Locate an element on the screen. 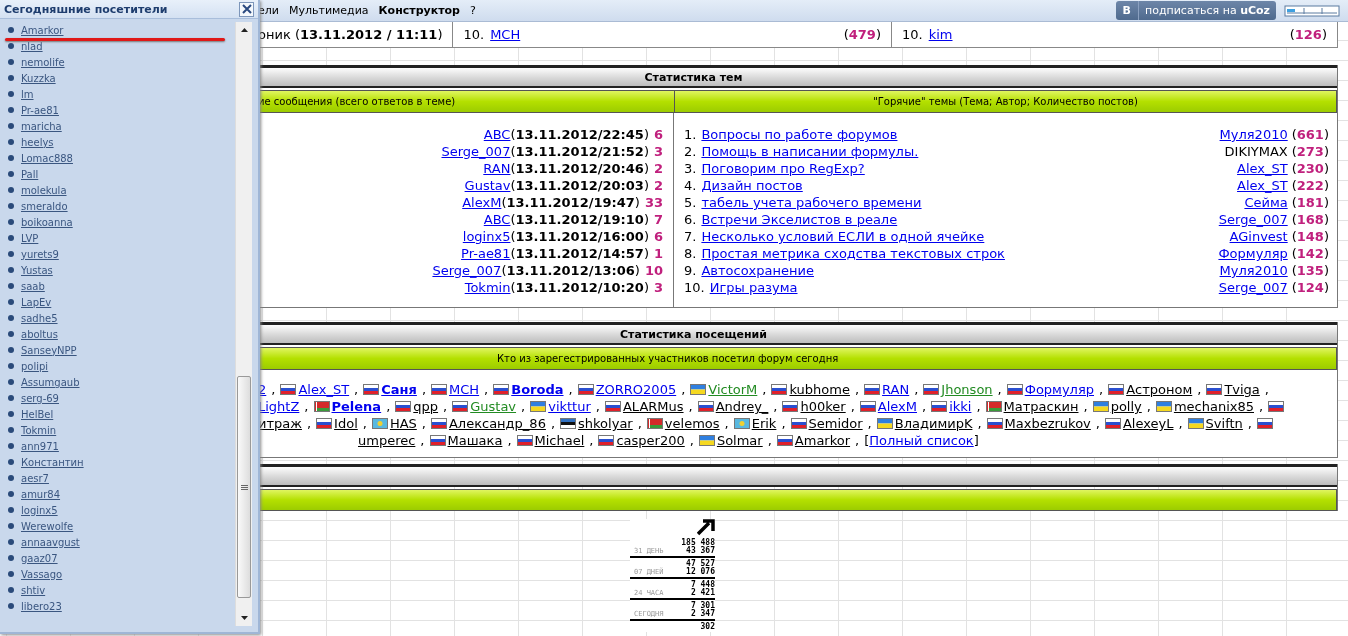  scrollbar is located at coordinates (243, 324).